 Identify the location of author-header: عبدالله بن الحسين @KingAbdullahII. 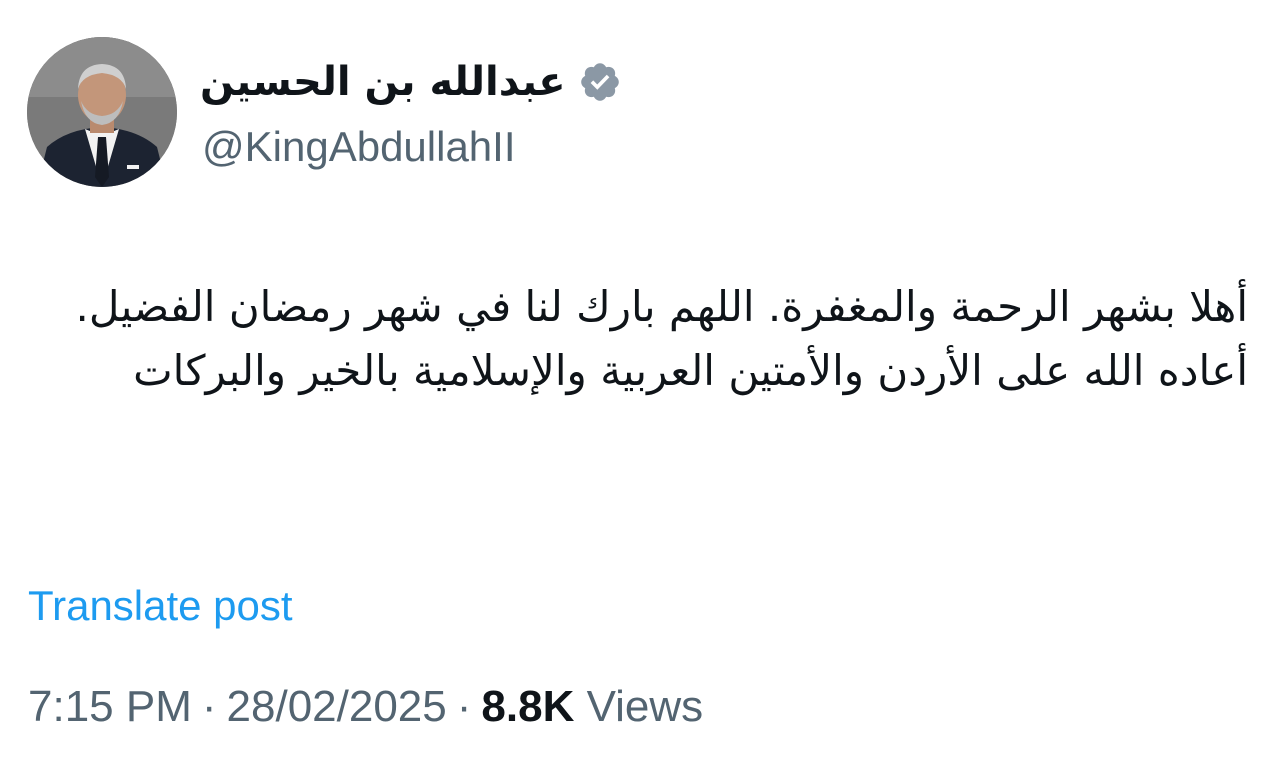
(440, 115).